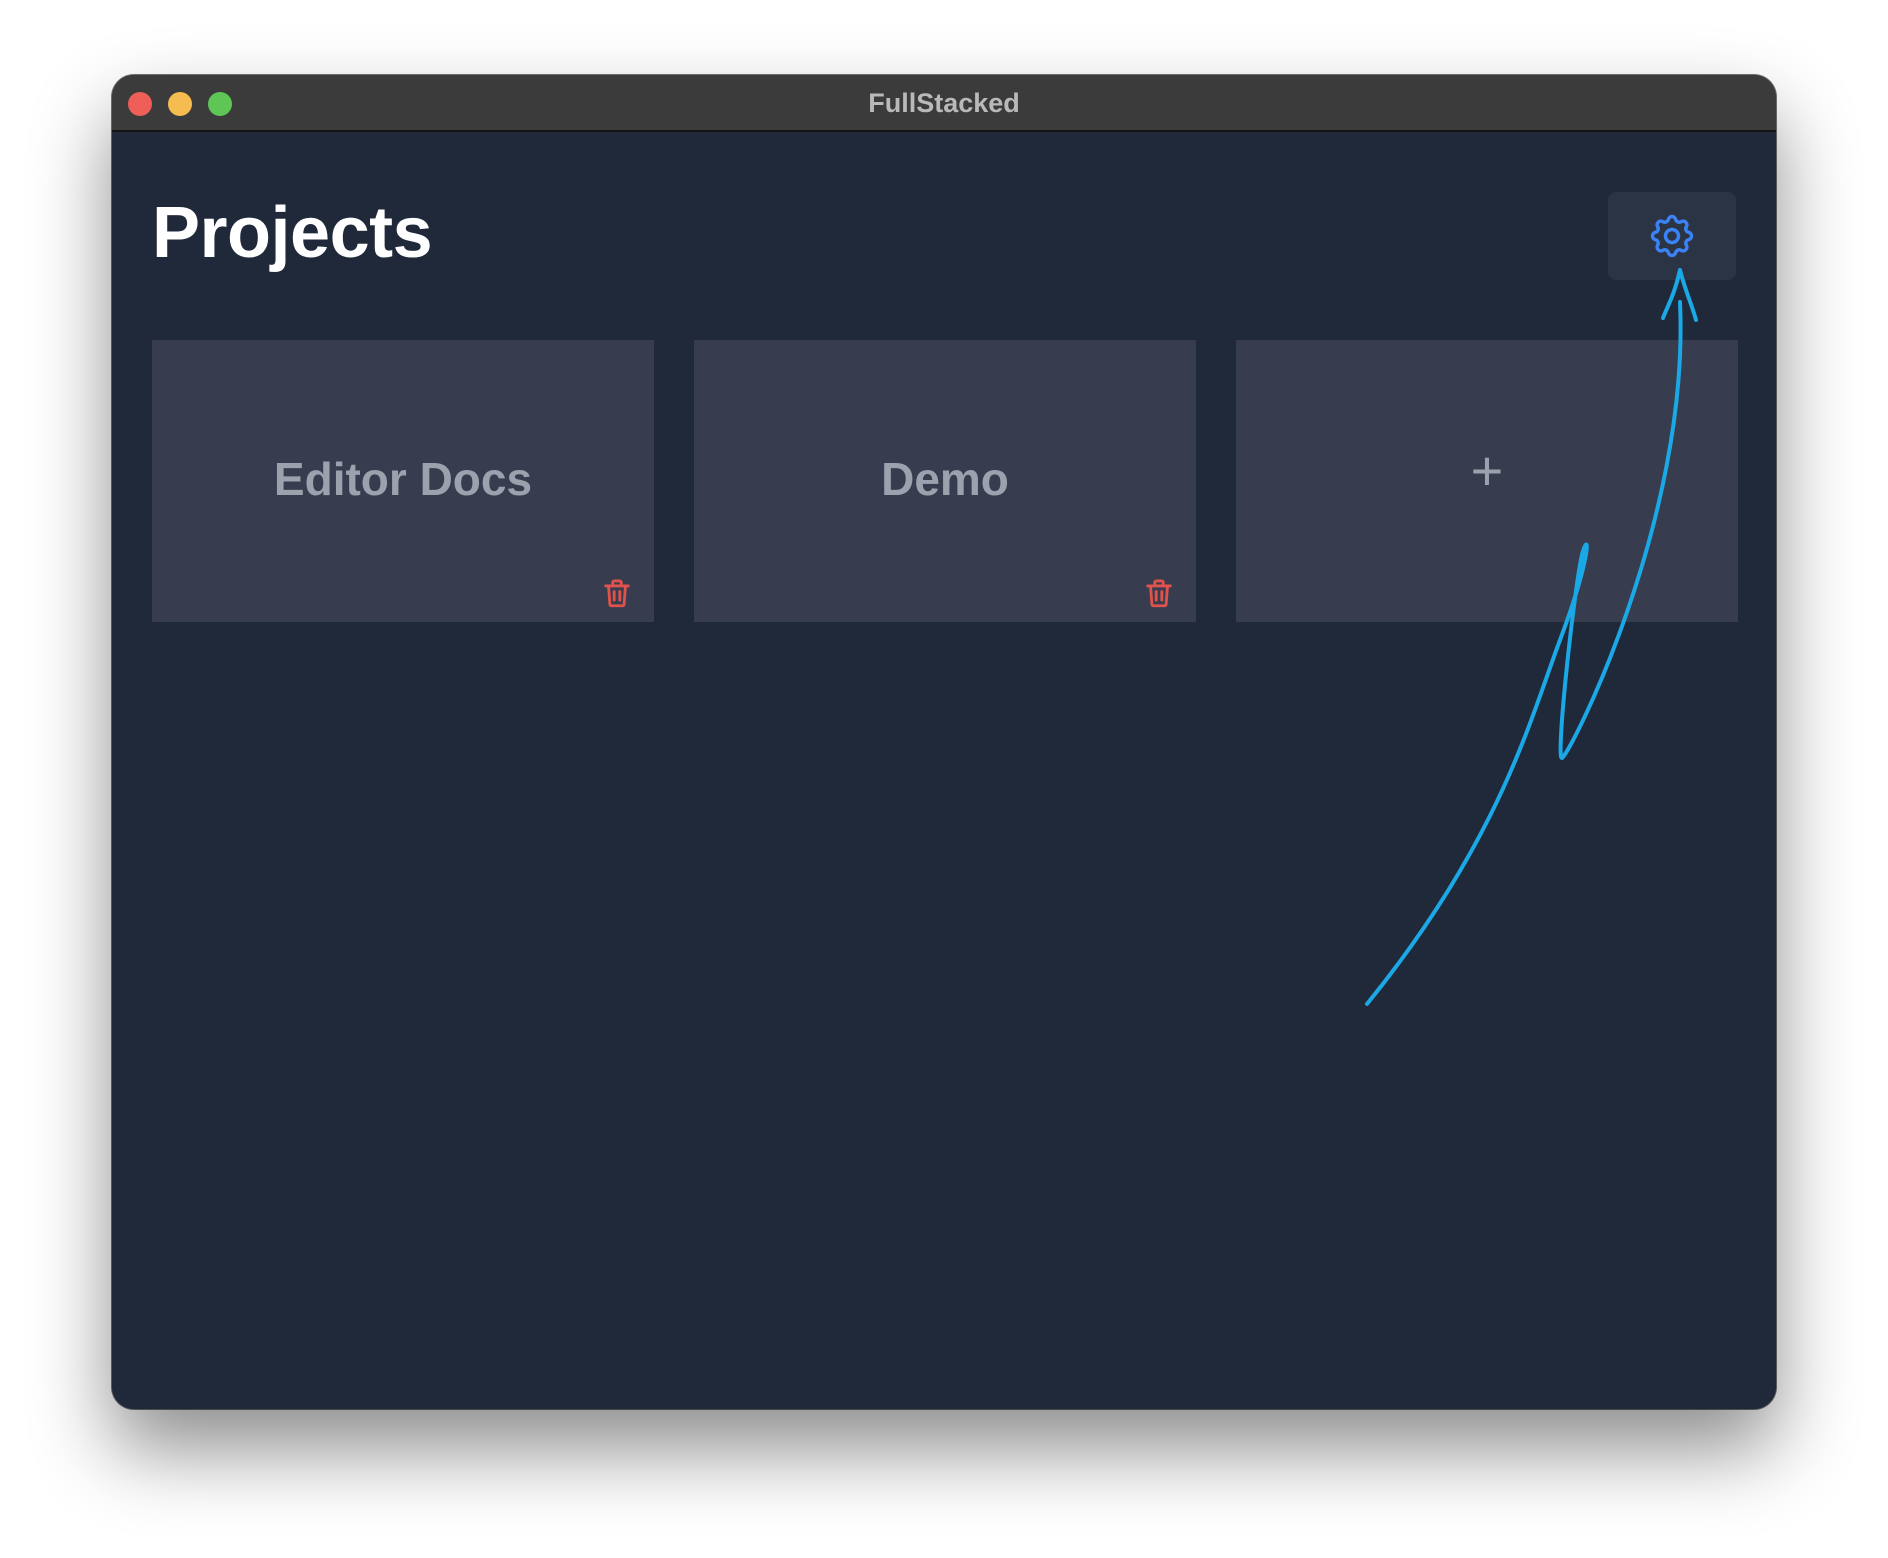 The height and width of the screenshot is (1558, 1888). I want to click on page-title: Projects, so click(292, 233).